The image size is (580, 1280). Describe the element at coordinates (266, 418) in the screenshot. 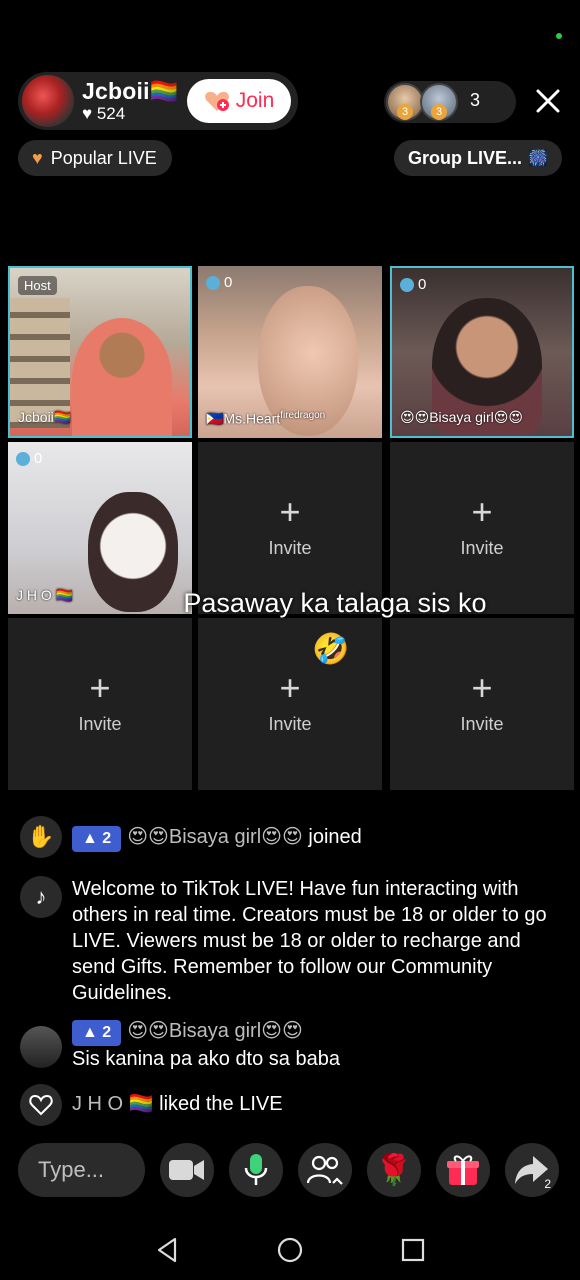

I see `tile-label-guest-1: 🇵🇭Ms.Heartfiredragon` at that location.